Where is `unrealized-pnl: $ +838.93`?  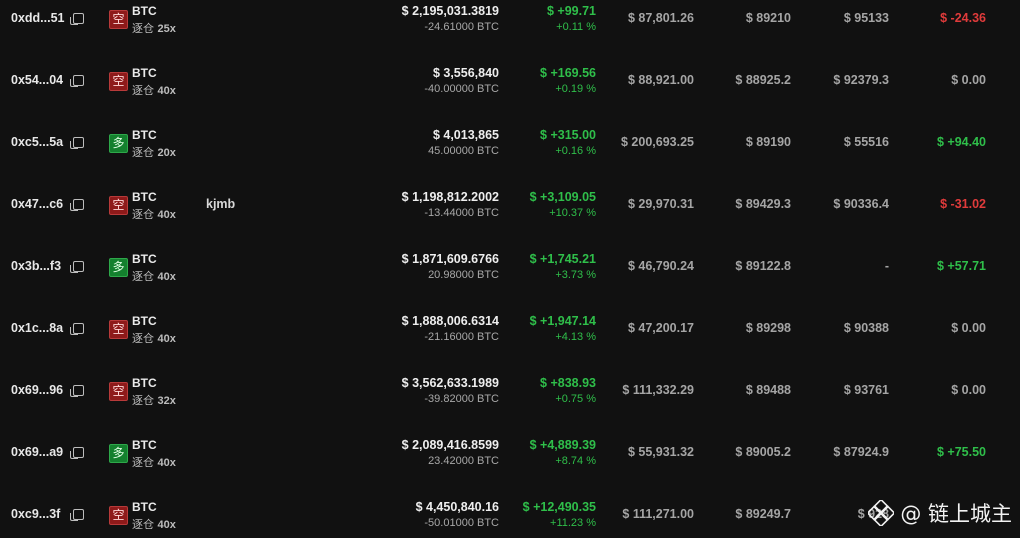
unrealized-pnl: $ +838.93 is located at coordinates (568, 383).